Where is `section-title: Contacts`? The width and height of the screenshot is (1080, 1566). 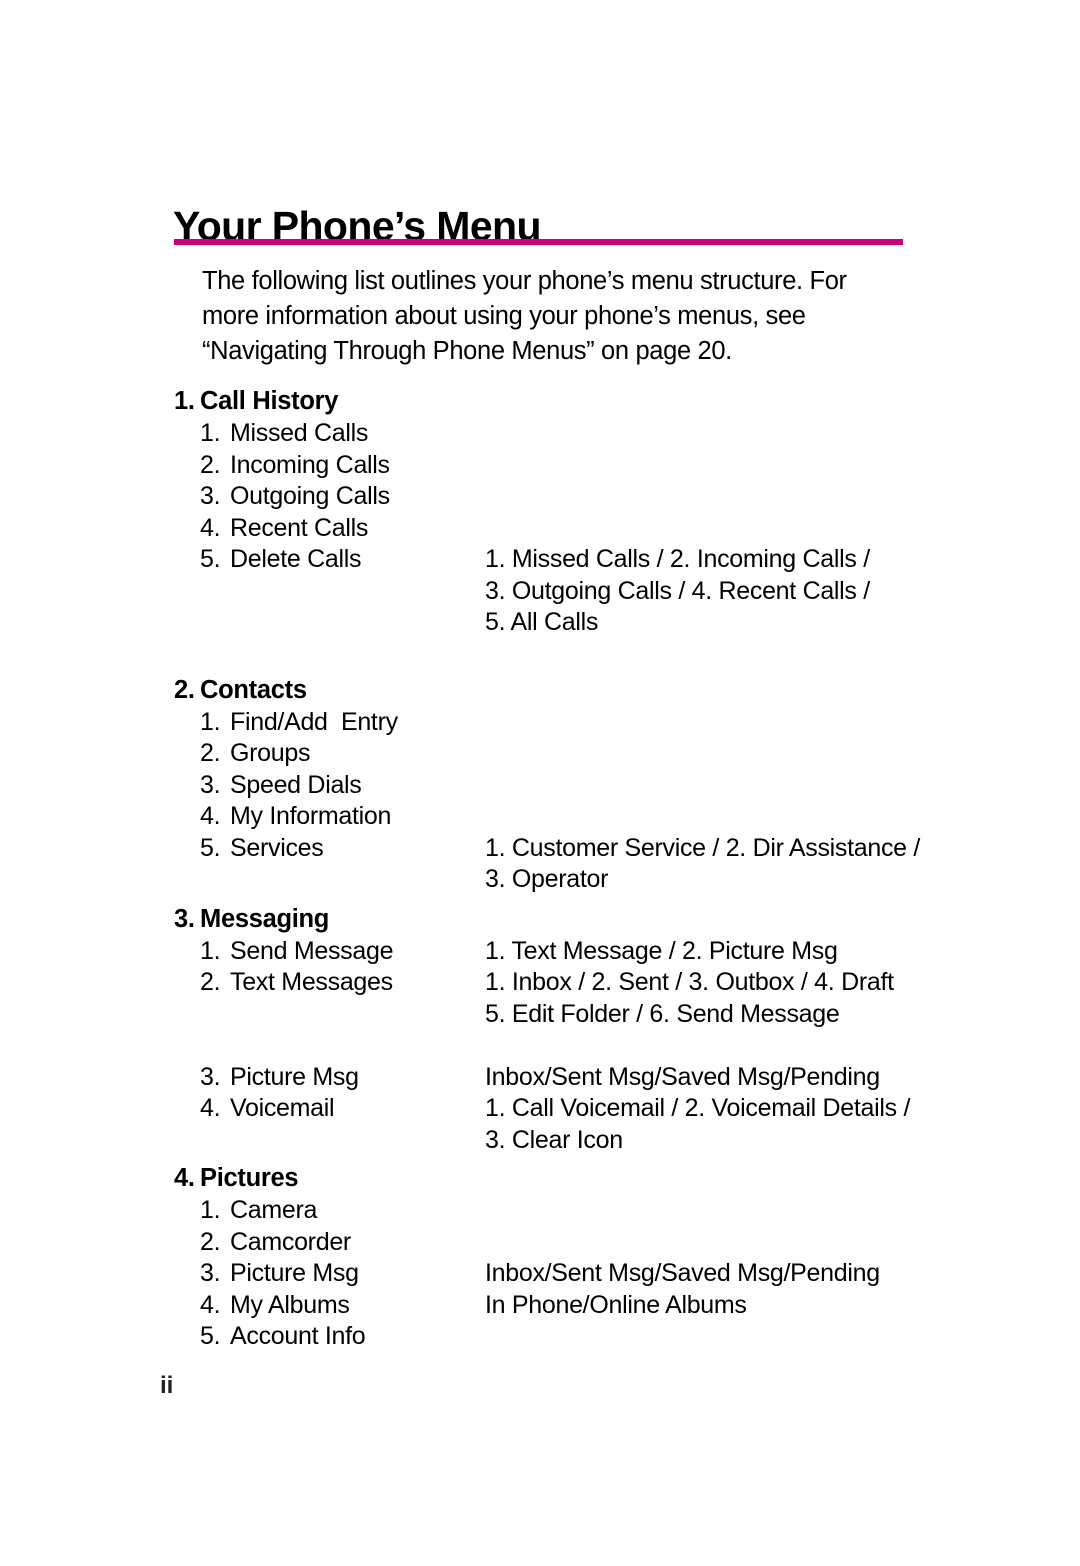 section-title: Contacts is located at coordinates (253, 689).